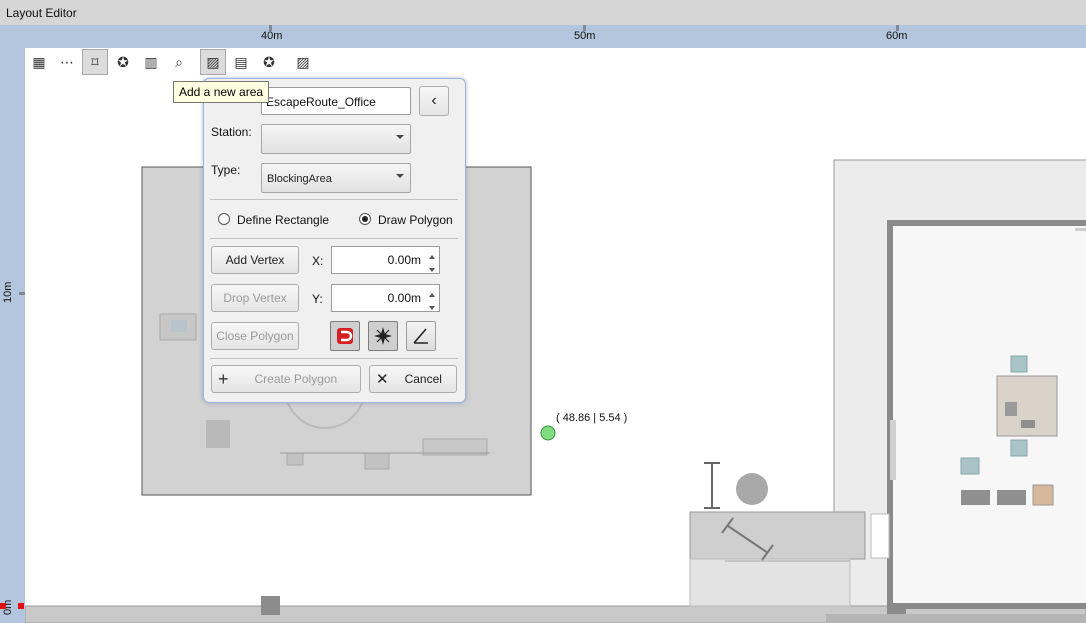 The height and width of the screenshot is (623, 1086). I want to click on add-station-button: ✪, so click(123, 62).